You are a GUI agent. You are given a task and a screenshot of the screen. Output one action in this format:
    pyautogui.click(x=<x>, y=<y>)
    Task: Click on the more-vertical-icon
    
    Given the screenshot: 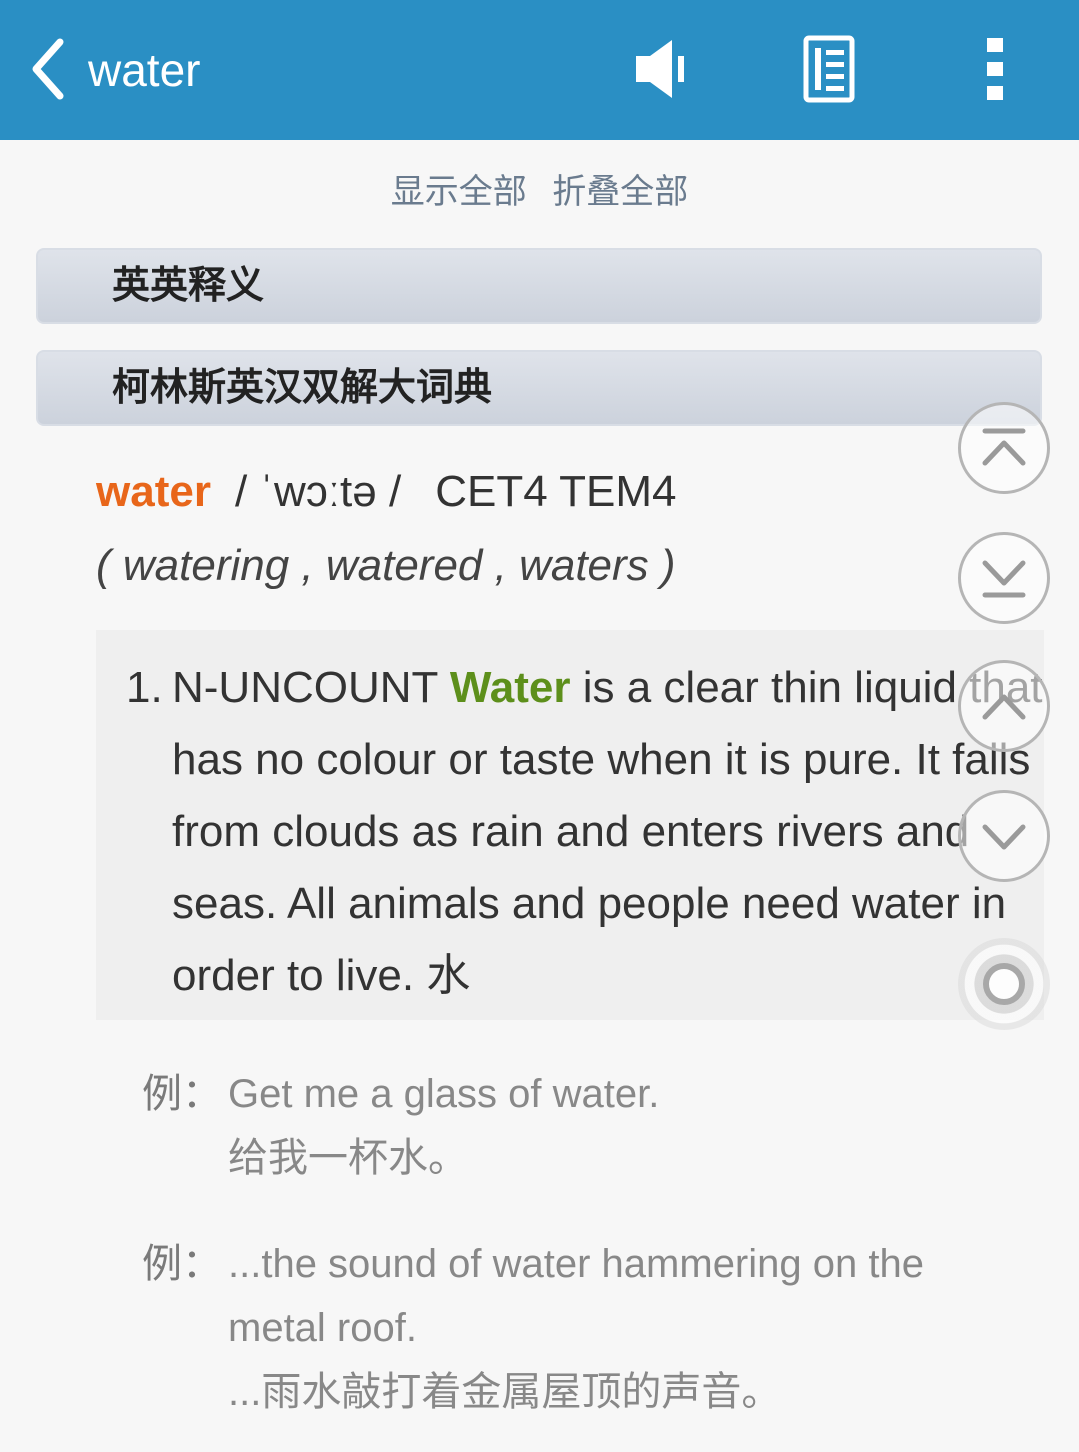 What is the action you would take?
    pyautogui.click(x=995, y=69)
    